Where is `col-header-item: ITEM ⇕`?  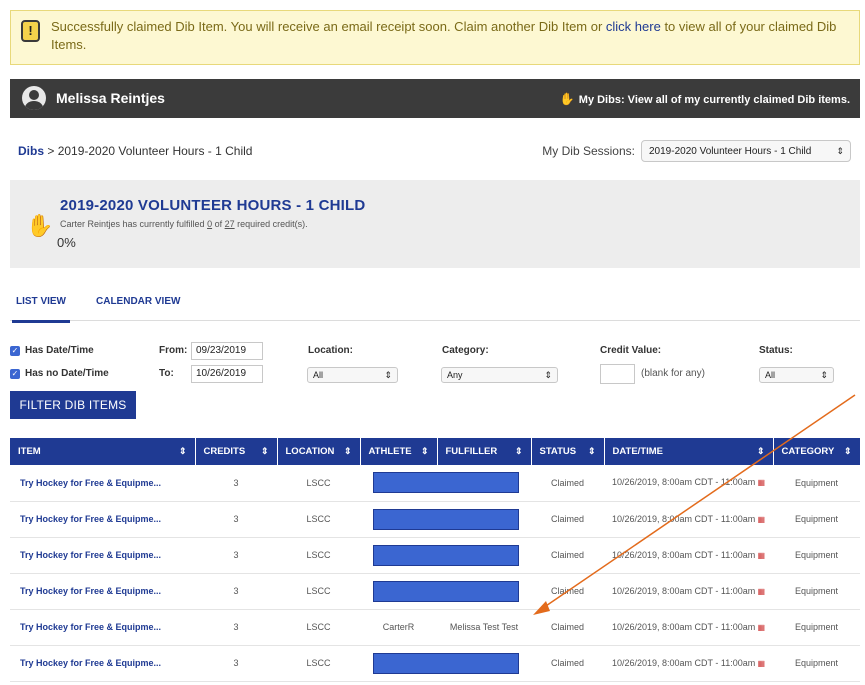 col-header-item: ITEM ⇕ is located at coordinates (103, 451).